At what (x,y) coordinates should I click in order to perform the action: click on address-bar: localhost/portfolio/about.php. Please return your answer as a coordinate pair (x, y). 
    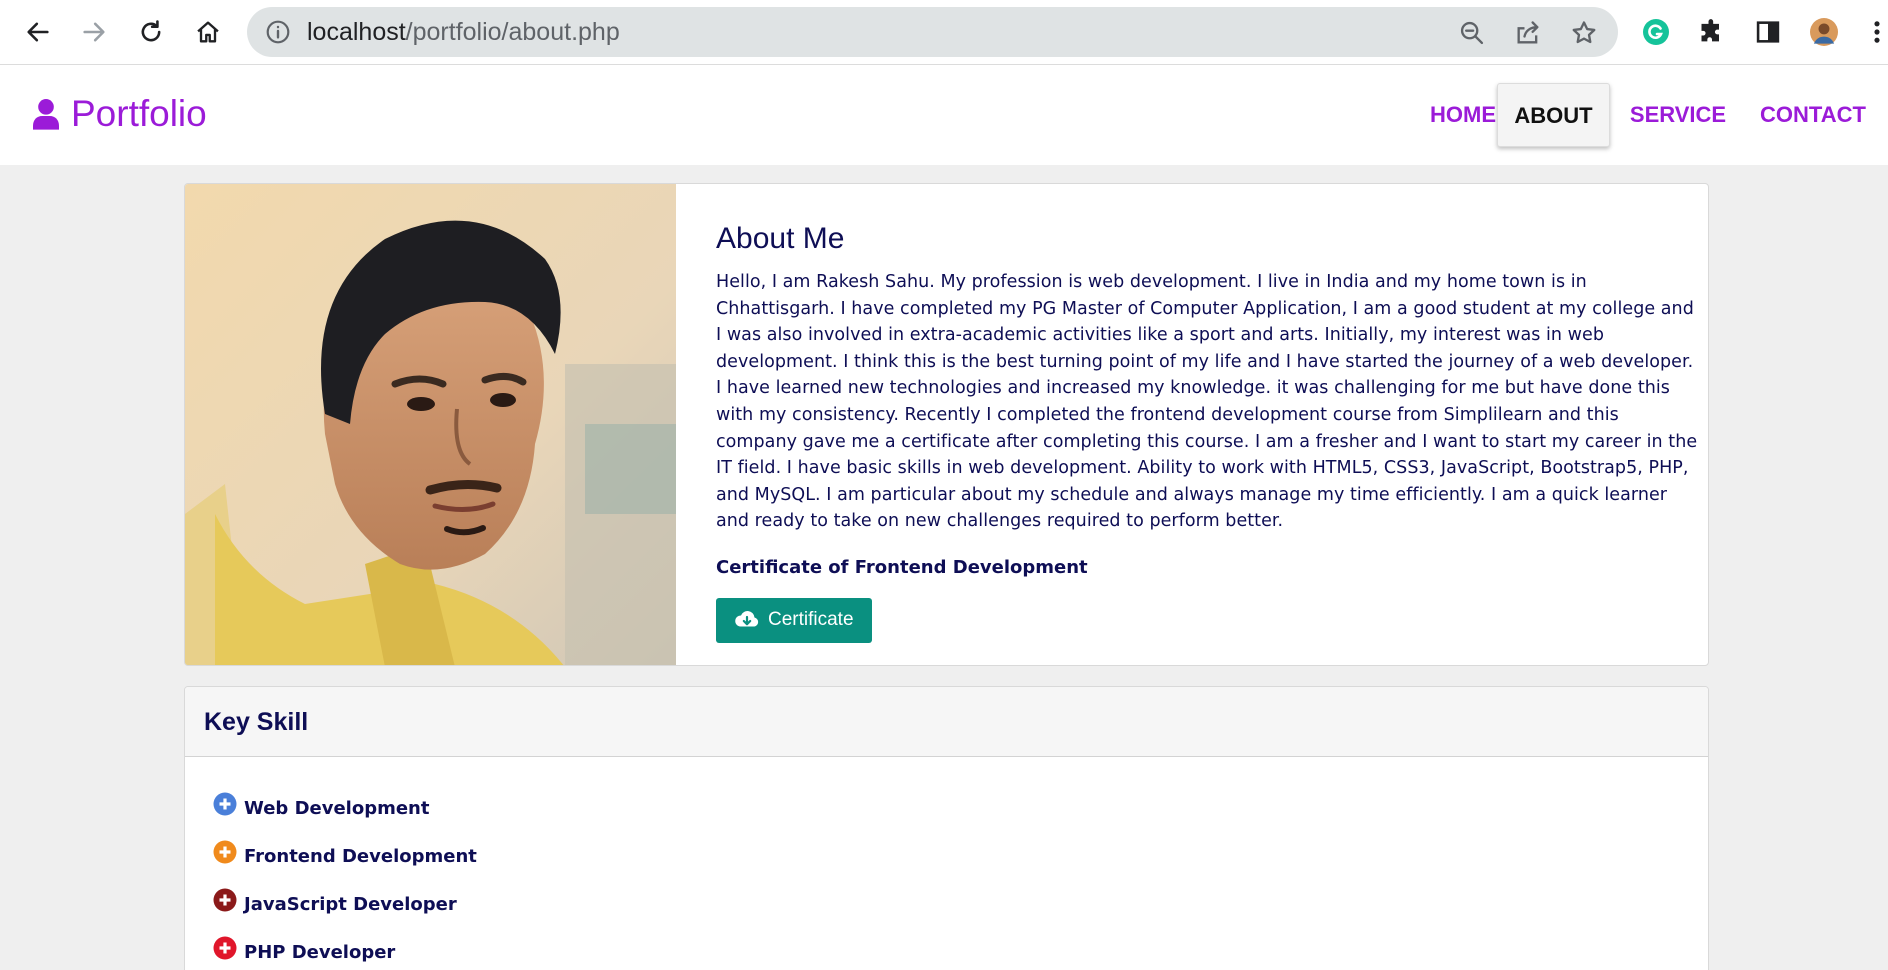
    Looking at the image, I should click on (932, 32).